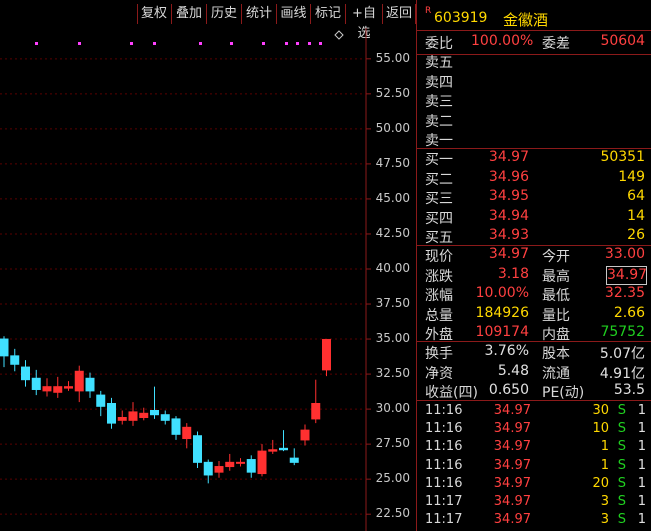 The height and width of the screenshot is (531, 651). Describe the element at coordinates (512, 429) in the screenshot. I see `trade-price: 34.97` at that location.